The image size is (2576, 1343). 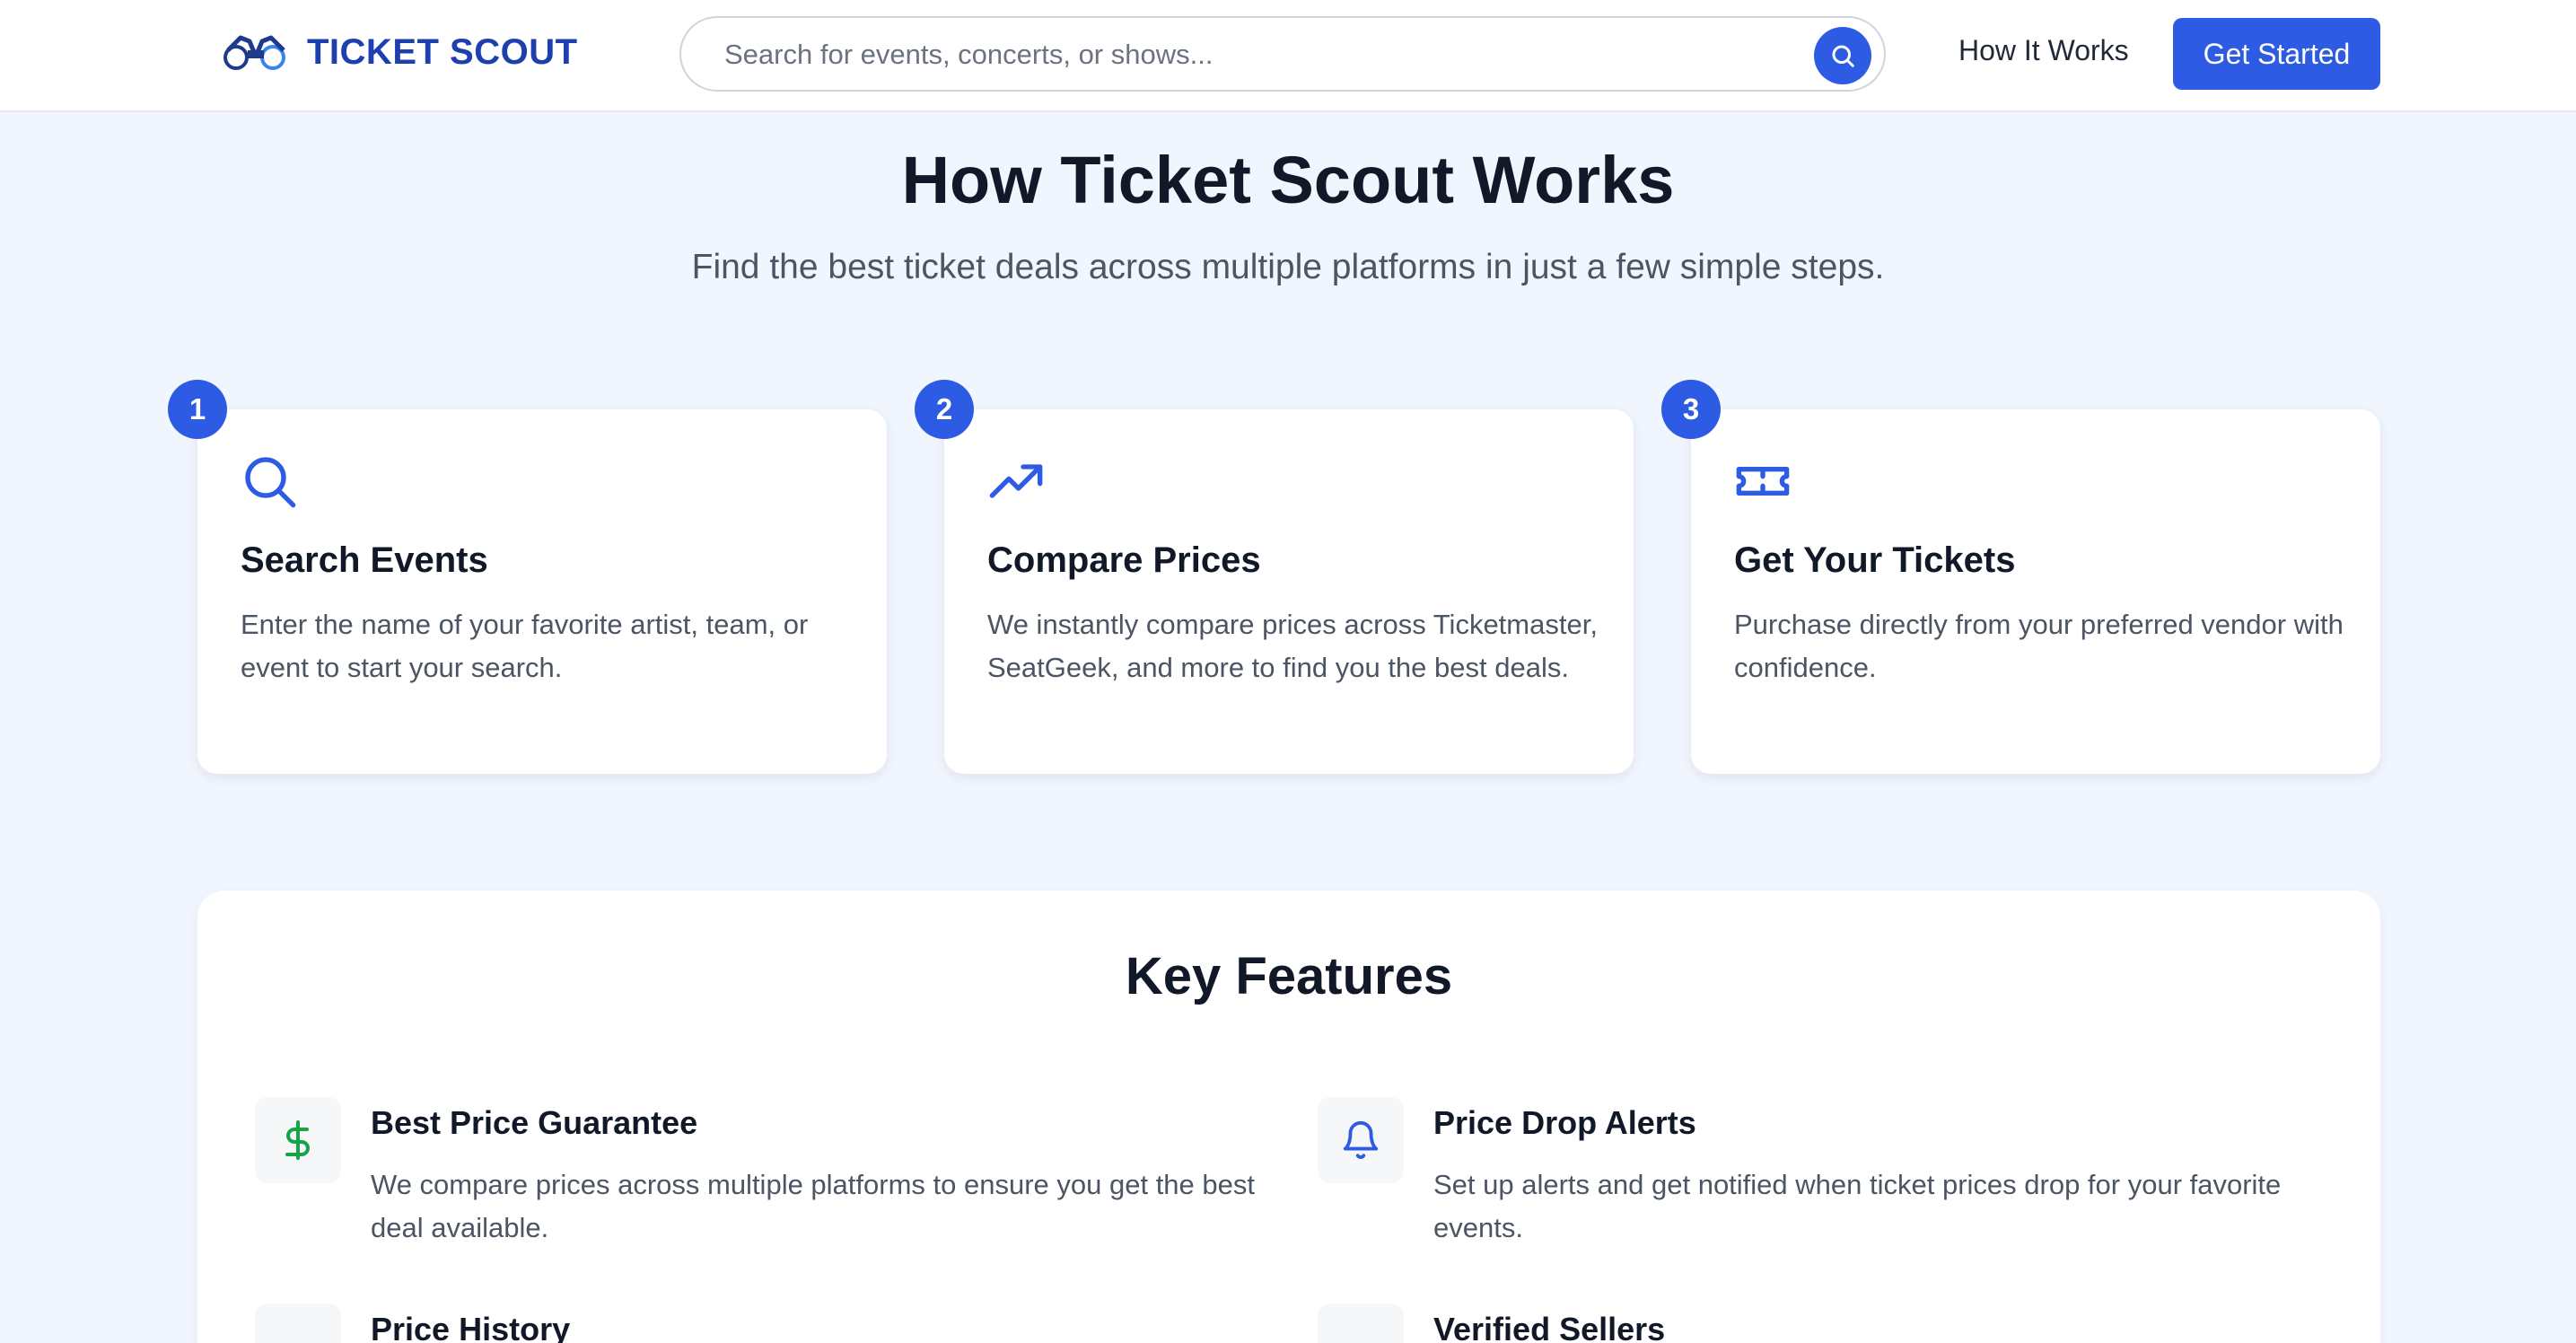 I want to click on bell-icon, so click(x=1361, y=1140).